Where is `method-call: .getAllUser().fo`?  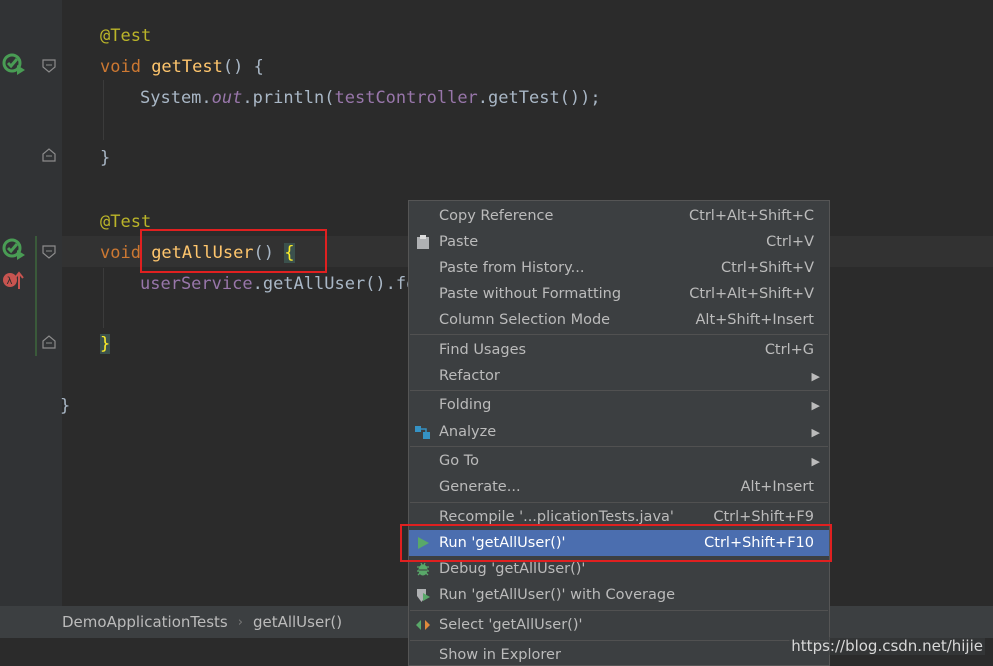 method-call: .getAllUser().fo is located at coordinates (334, 284).